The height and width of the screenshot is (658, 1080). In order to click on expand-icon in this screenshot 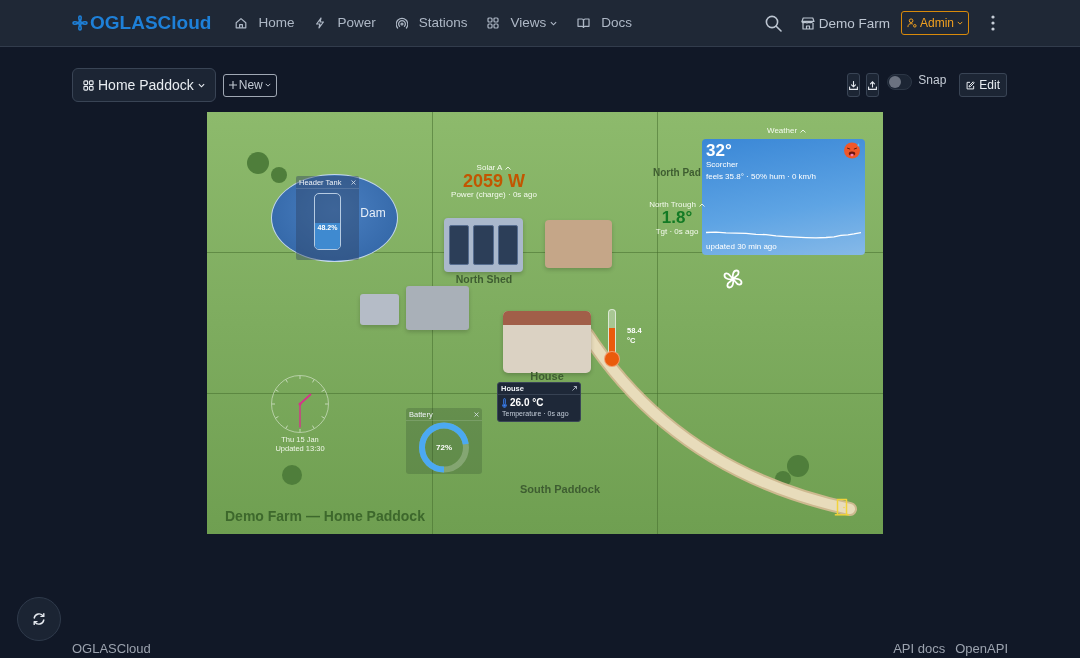, I will do `click(574, 388)`.